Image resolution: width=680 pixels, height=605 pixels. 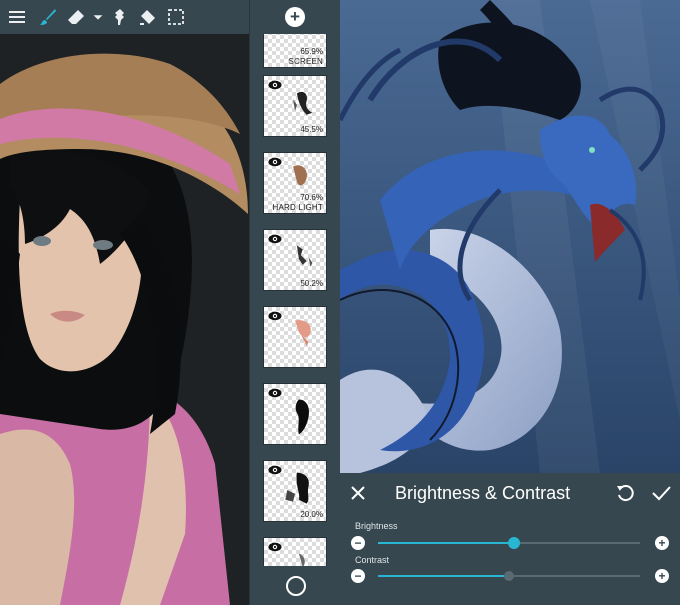 I want to click on contrast-slider-thumb, so click(x=509, y=576).